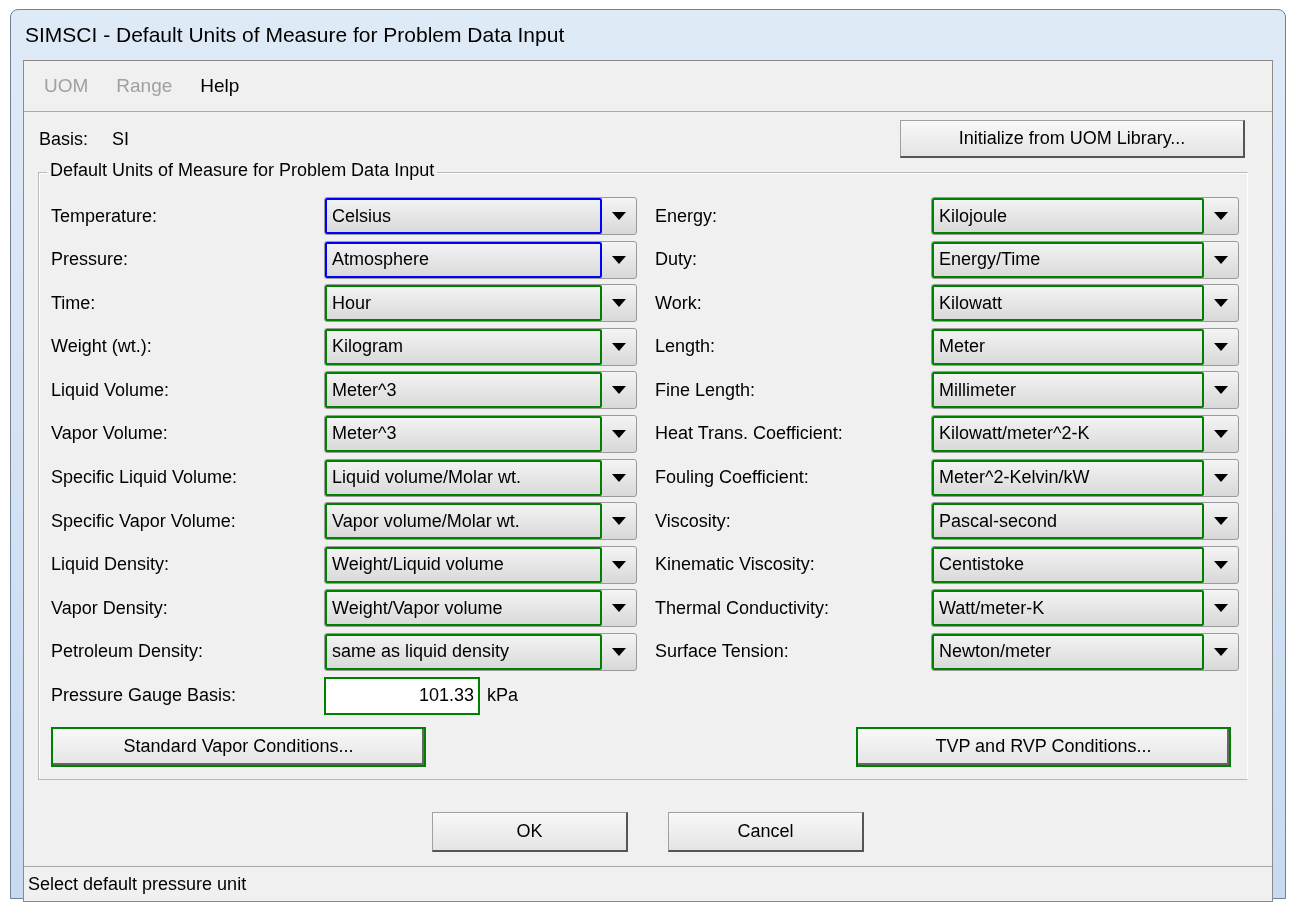 The image size is (1289, 908). Describe the element at coordinates (1085, 433) in the screenshot. I see `dropdown: Kilowatt/meter^2-K` at that location.